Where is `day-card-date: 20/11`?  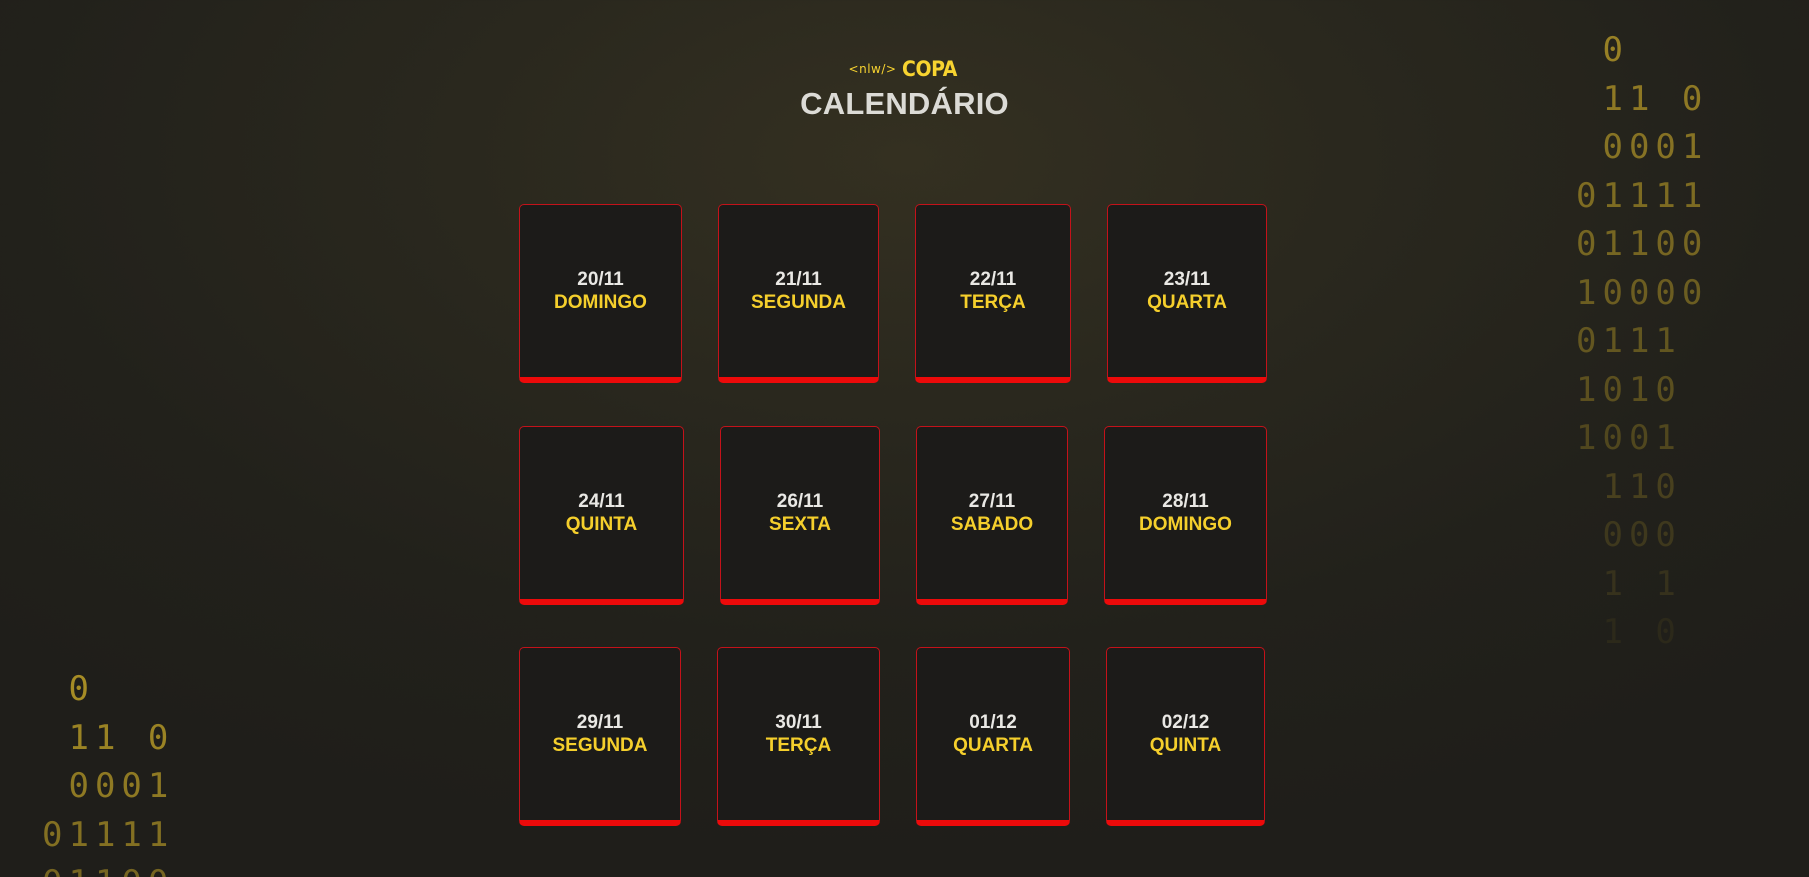 day-card-date: 20/11 is located at coordinates (600, 279).